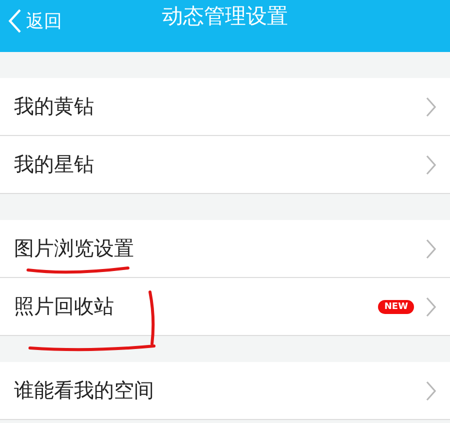 The width and height of the screenshot is (450, 423). Describe the element at coordinates (225, 16) in the screenshot. I see `page-title: 动态管理设置` at that location.